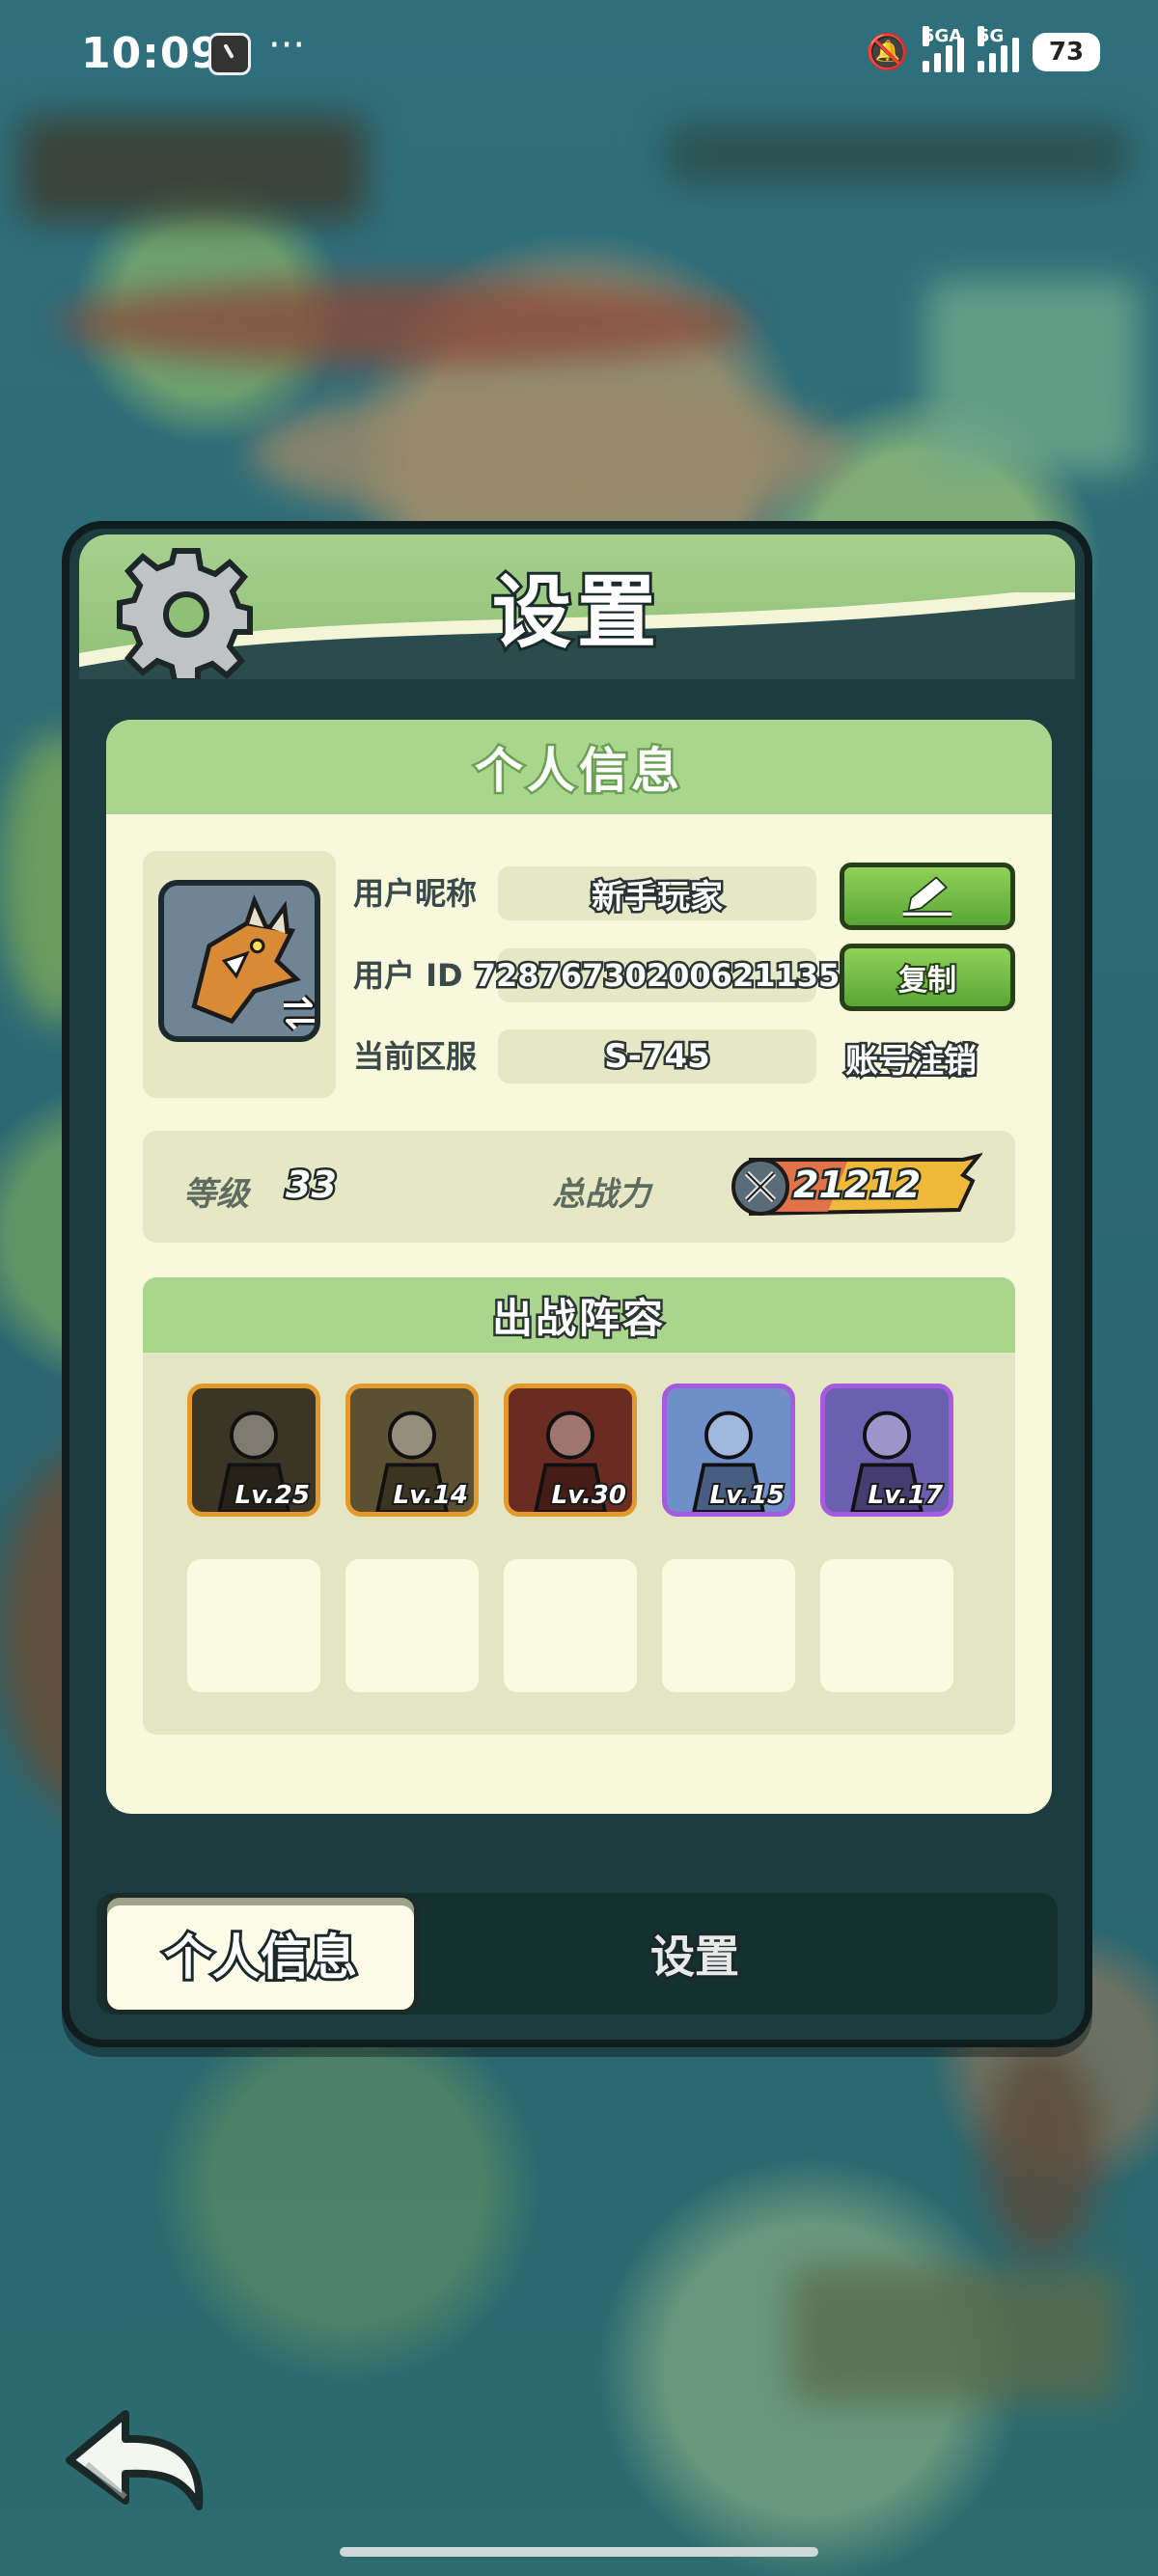 This screenshot has height=2576, width=1158. Describe the element at coordinates (887, 52) in the screenshot. I see `mute-icon: 🔕` at that location.